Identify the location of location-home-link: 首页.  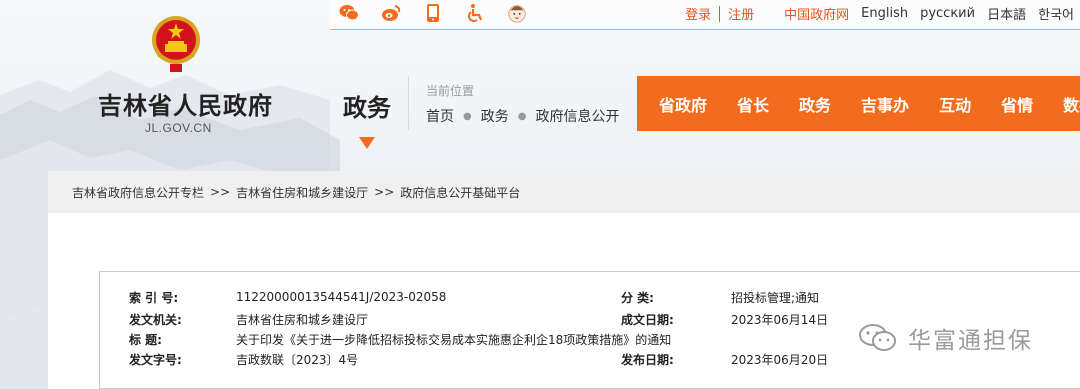
(440, 116).